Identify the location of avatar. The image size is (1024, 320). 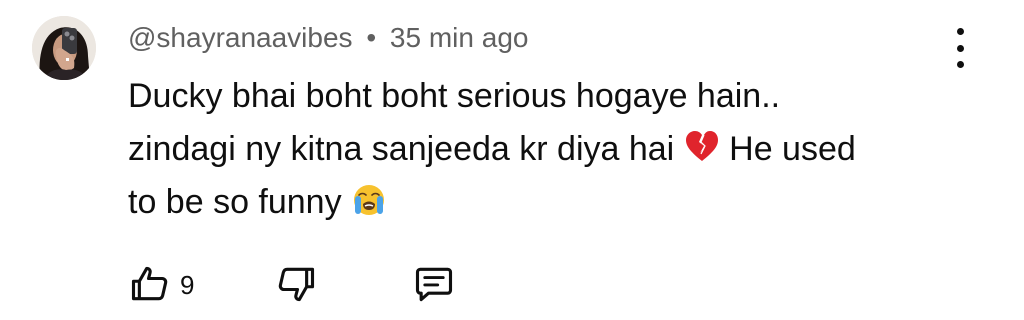
(64, 48).